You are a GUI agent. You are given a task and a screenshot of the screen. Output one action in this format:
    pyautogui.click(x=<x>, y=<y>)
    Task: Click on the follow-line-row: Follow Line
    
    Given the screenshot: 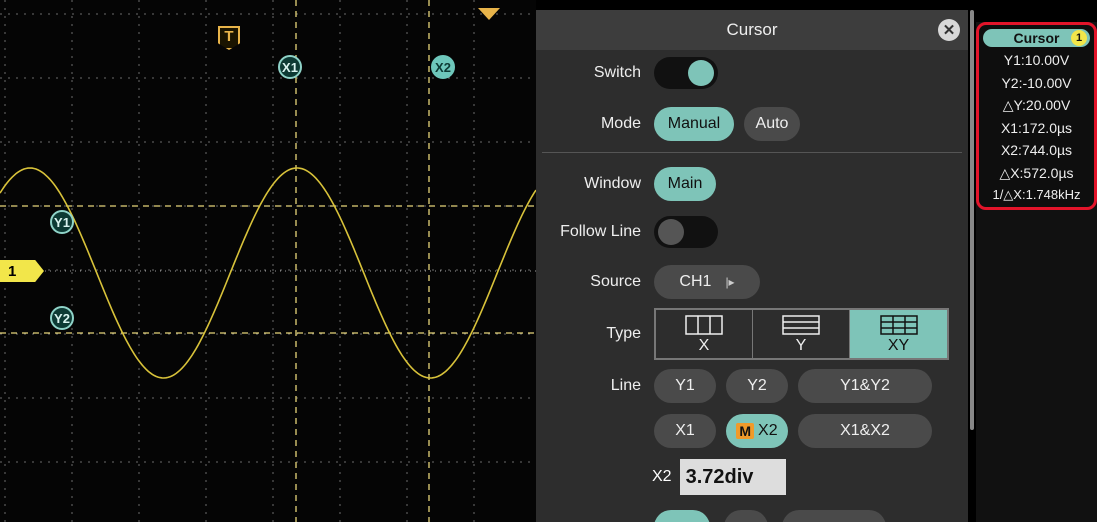 What is the action you would take?
    pyautogui.click(x=627, y=232)
    